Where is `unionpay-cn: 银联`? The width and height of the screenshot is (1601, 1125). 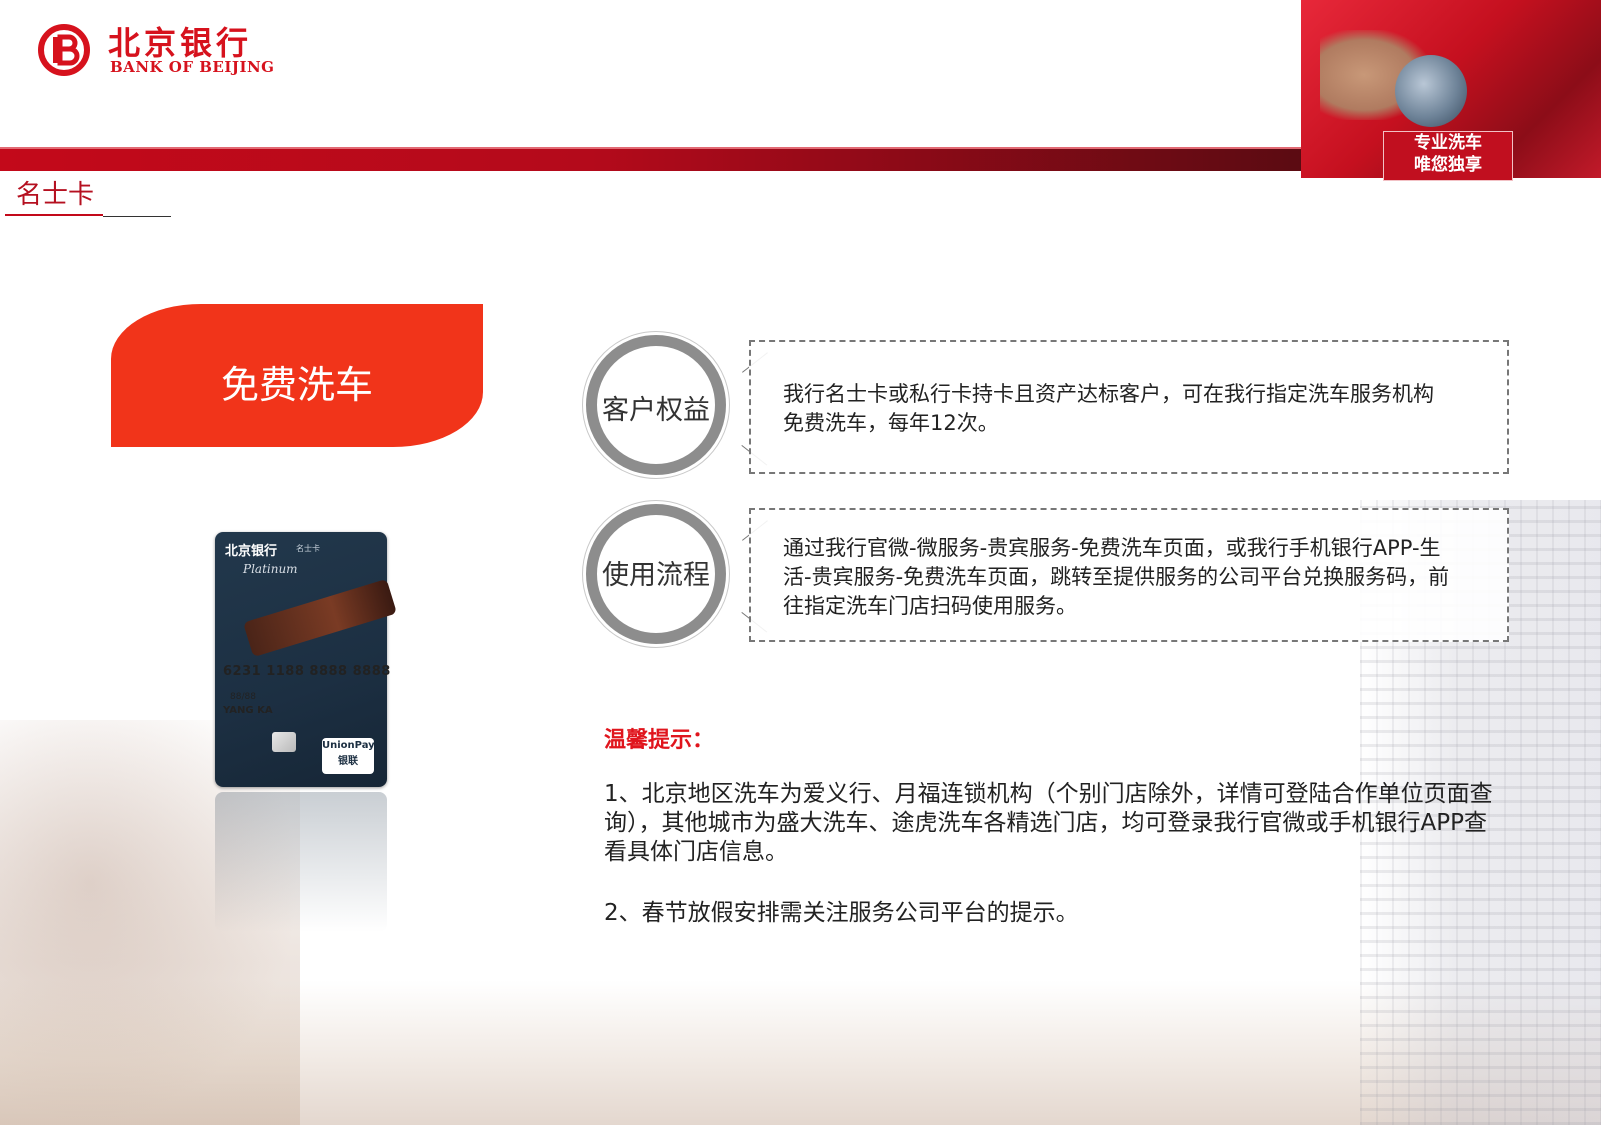 unionpay-cn: 银联 is located at coordinates (348, 761).